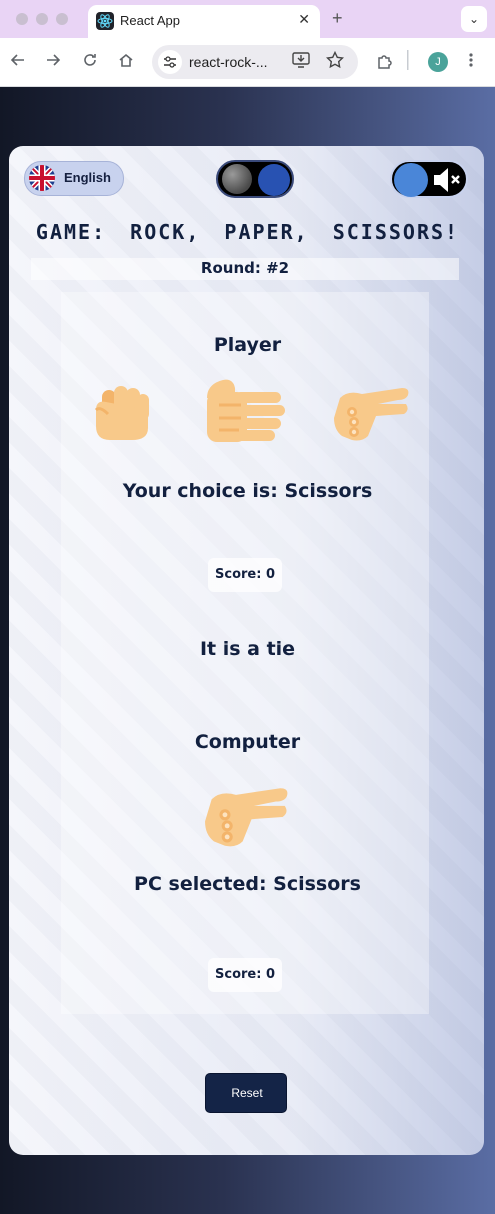 Image resolution: width=495 pixels, height=1214 pixels. Describe the element at coordinates (371, 414) in the screenshot. I see `scissors-button-icon` at that location.